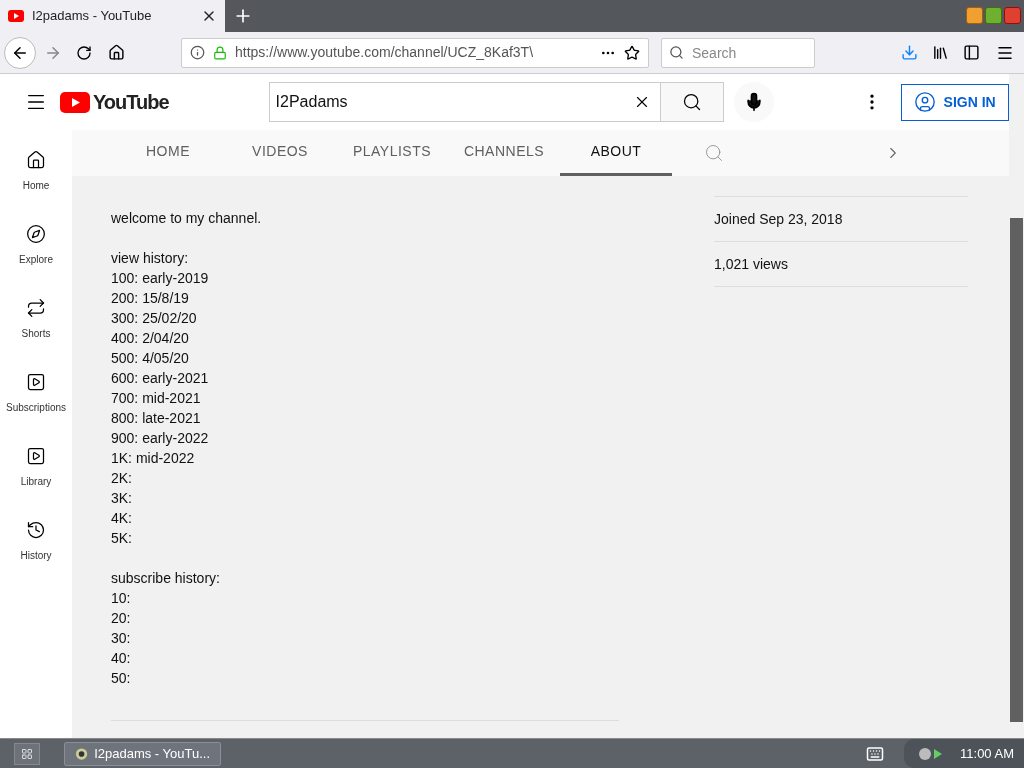  Describe the element at coordinates (993, 15) in the screenshot. I see `maximize-button` at that location.